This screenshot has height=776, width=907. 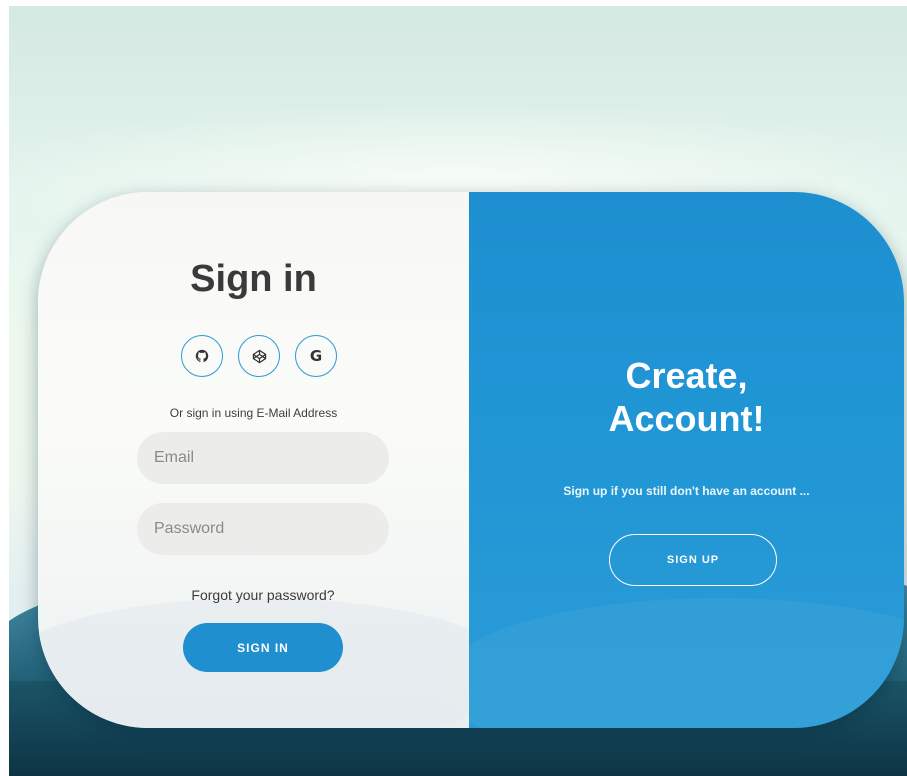 I want to click on codepen-icon, so click(x=259, y=356).